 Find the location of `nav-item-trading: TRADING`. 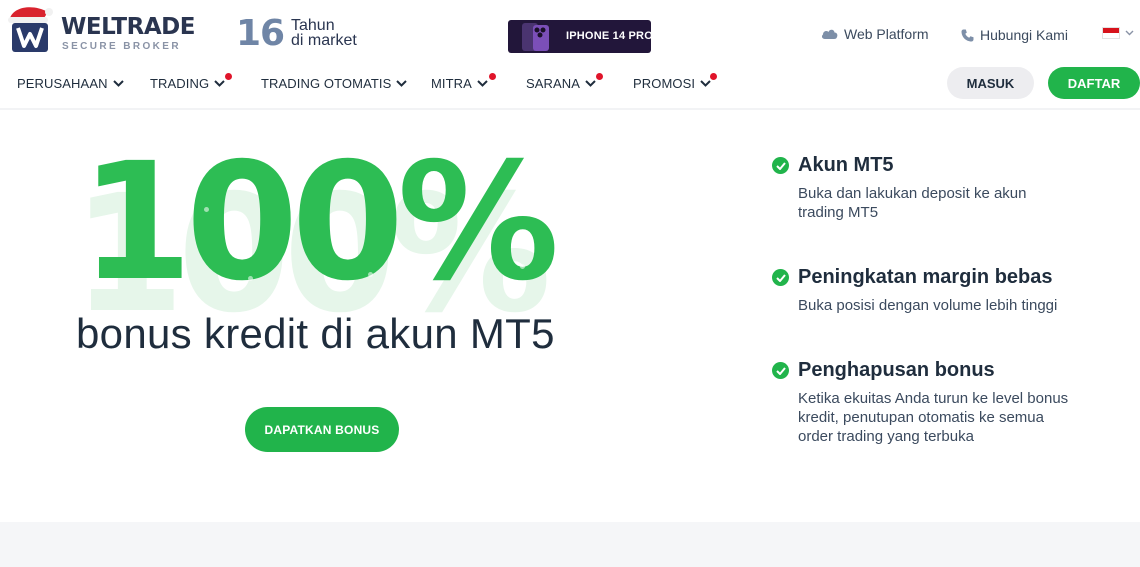

nav-item-trading: TRADING is located at coordinates (187, 83).